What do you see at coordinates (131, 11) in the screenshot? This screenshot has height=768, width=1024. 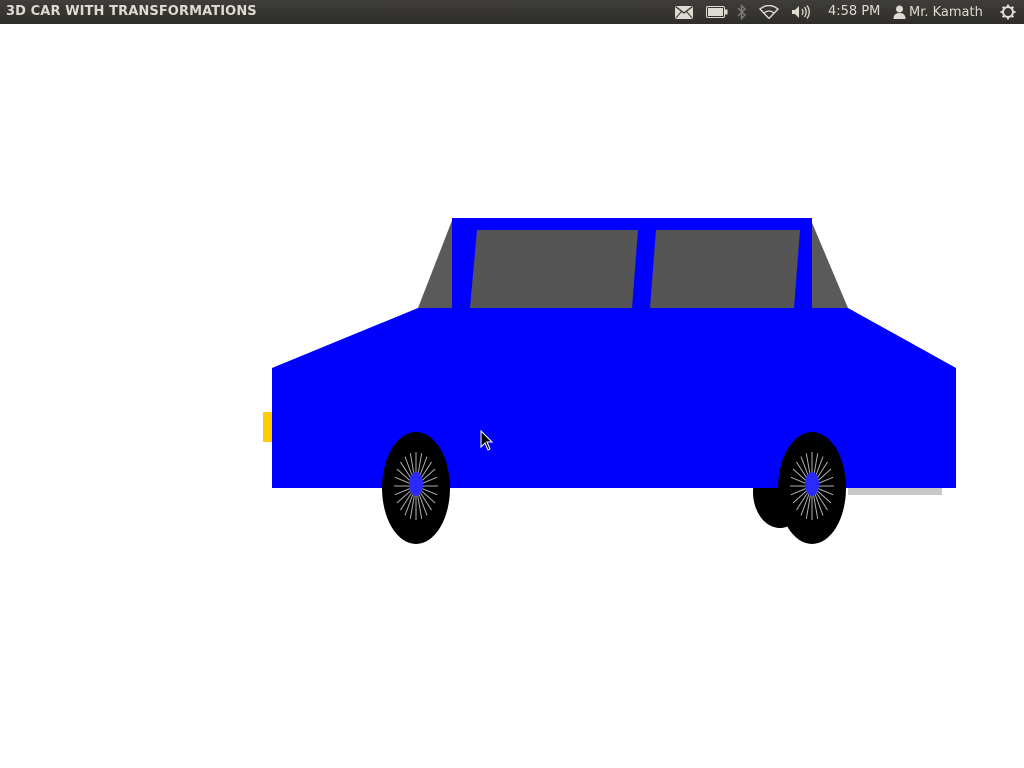 I see `app-title: 3D CAR WITH TRANSFORMATIONS` at bounding box center [131, 11].